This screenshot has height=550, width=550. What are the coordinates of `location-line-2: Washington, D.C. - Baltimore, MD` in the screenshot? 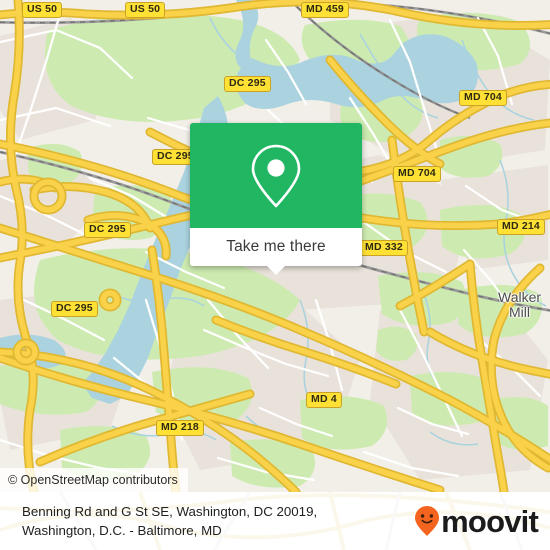 It's located at (122, 530).